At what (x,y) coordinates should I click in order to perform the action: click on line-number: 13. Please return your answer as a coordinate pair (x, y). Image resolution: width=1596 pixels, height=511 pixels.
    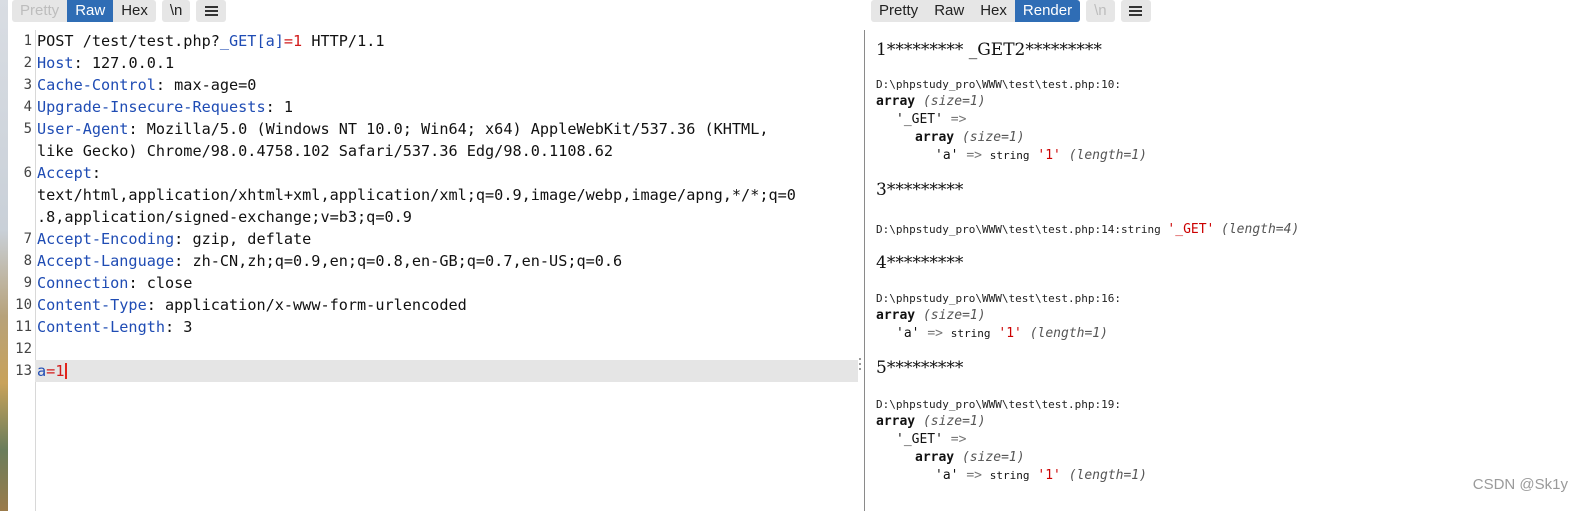
    Looking at the image, I should click on (23, 371).